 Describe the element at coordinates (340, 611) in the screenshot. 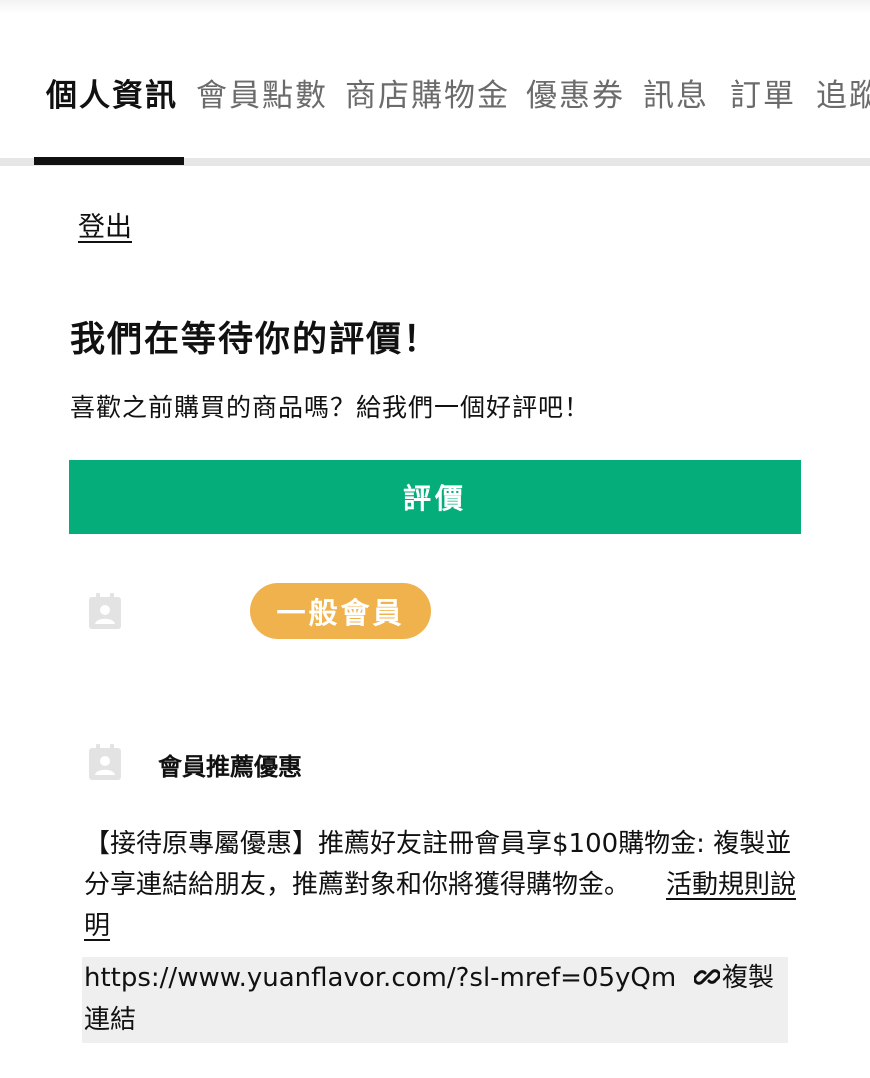

I see `member-tier-badge: 一般會員` at that location.